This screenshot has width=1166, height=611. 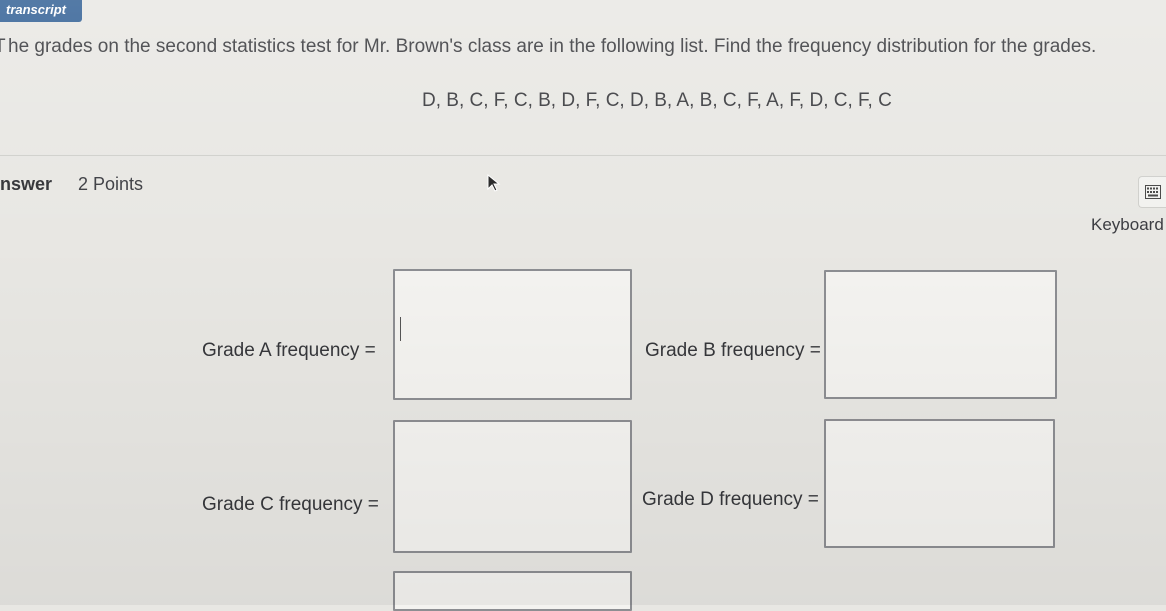 I want to click on grade-d-input, so click(x=939, y=483).